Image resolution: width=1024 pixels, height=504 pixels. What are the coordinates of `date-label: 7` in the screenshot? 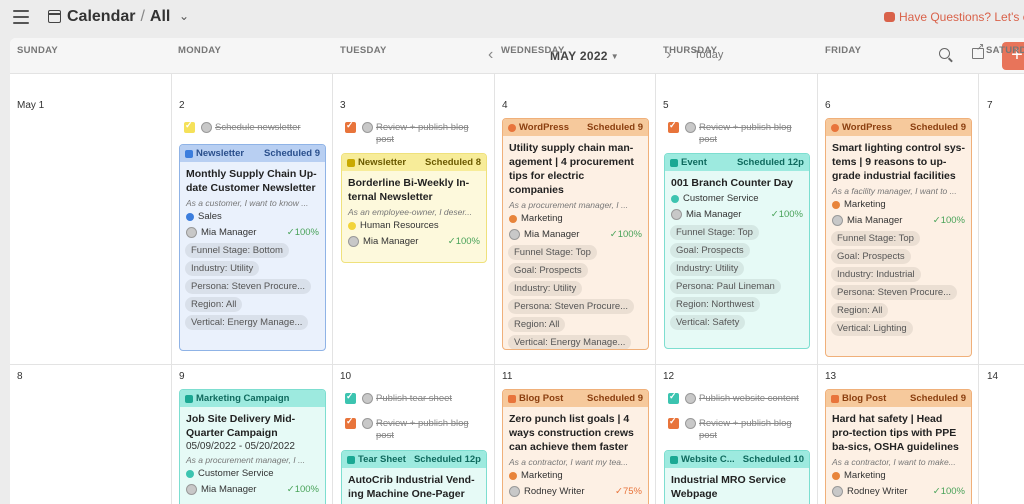 It's located at (990, 105).